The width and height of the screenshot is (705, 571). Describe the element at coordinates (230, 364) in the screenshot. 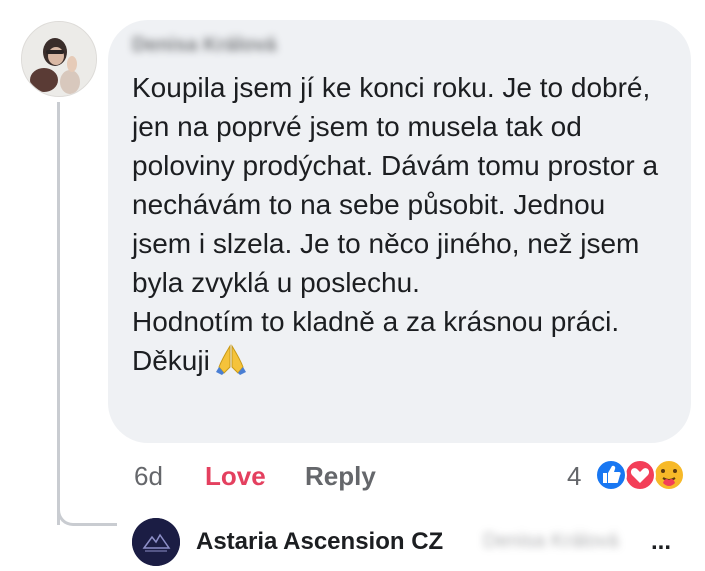

I see `folded-hands-icon` at that location.